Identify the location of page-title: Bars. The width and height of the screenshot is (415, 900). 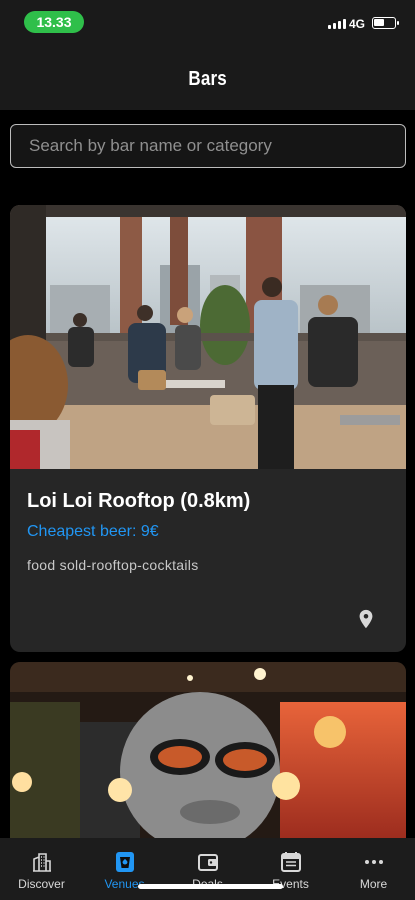
(207, 78).